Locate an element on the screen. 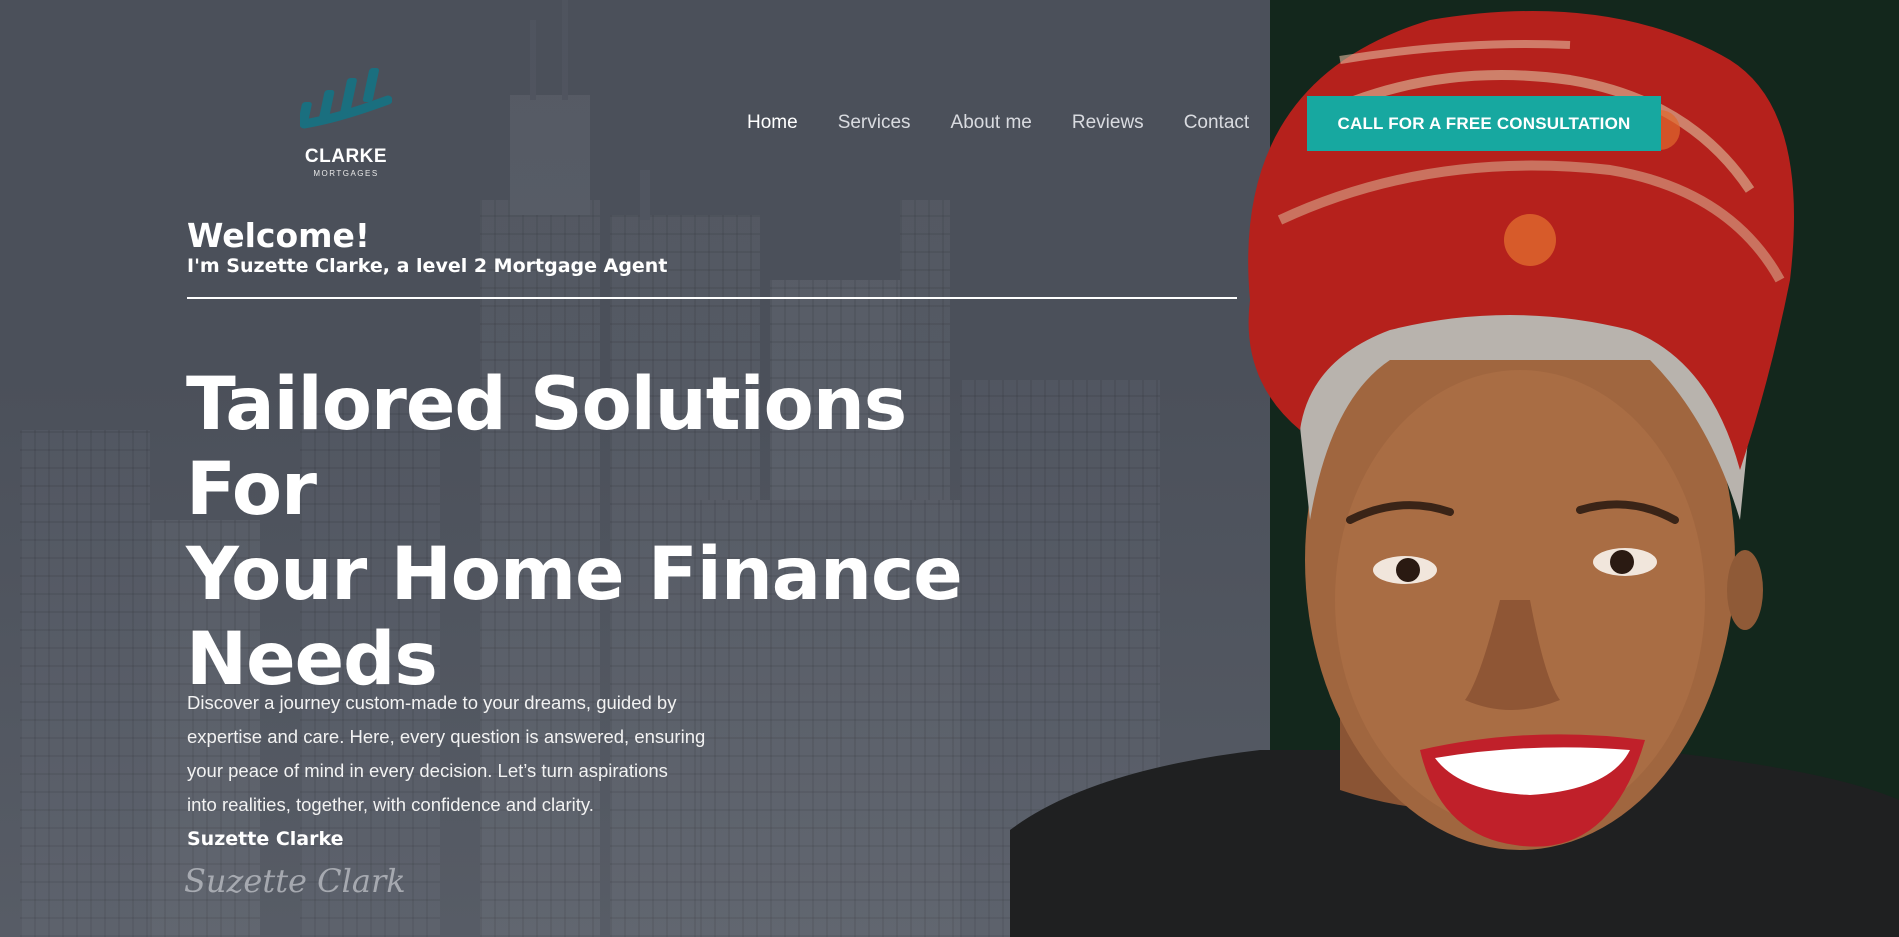  bar-chart-logo-icon is located at coordinates (346, 98).